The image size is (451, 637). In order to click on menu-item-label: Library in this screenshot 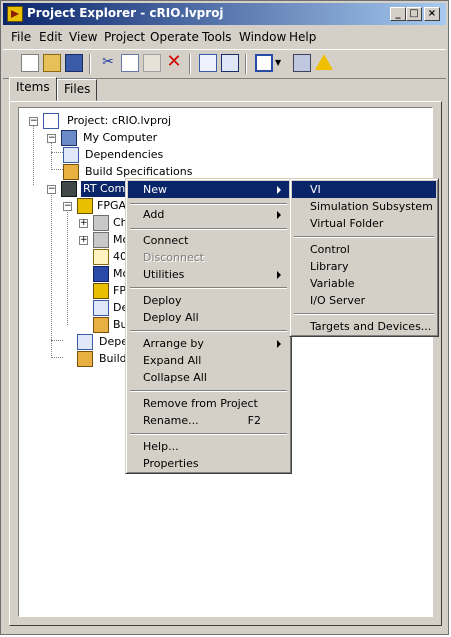, I will do `click(329, 266)`.